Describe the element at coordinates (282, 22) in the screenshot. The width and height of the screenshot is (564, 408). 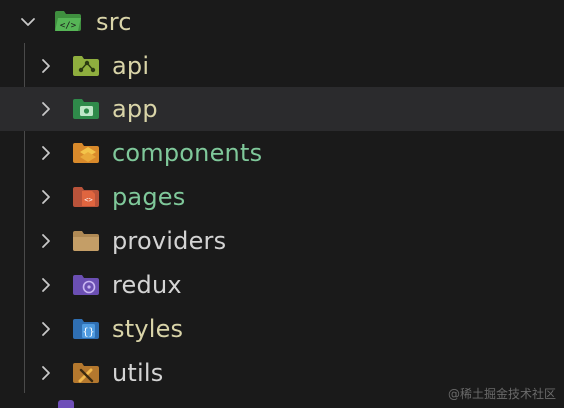
I see `tree-item-src: </> src` at that location.